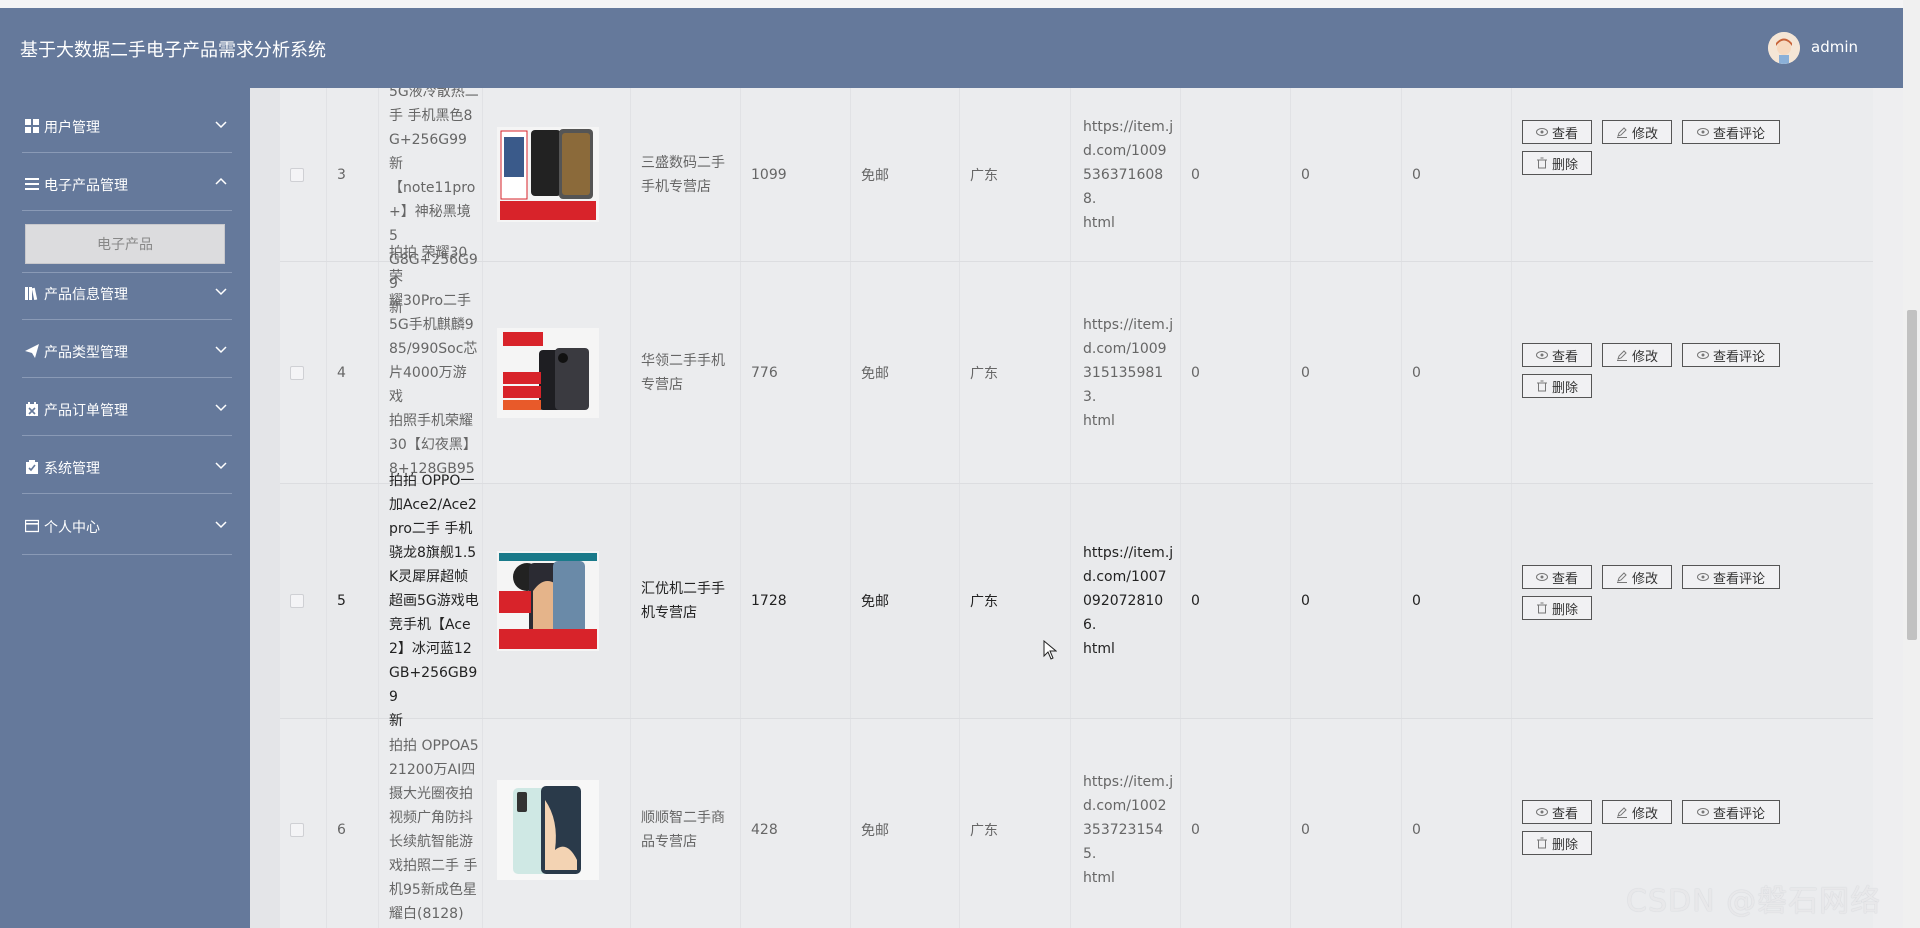 Image resolution: width=1920 pixels, height=928 pixels. Describe the element at coordinates (72, 528) in the screenshot. I see `sidebar-item-label: 个人中心` at that location.